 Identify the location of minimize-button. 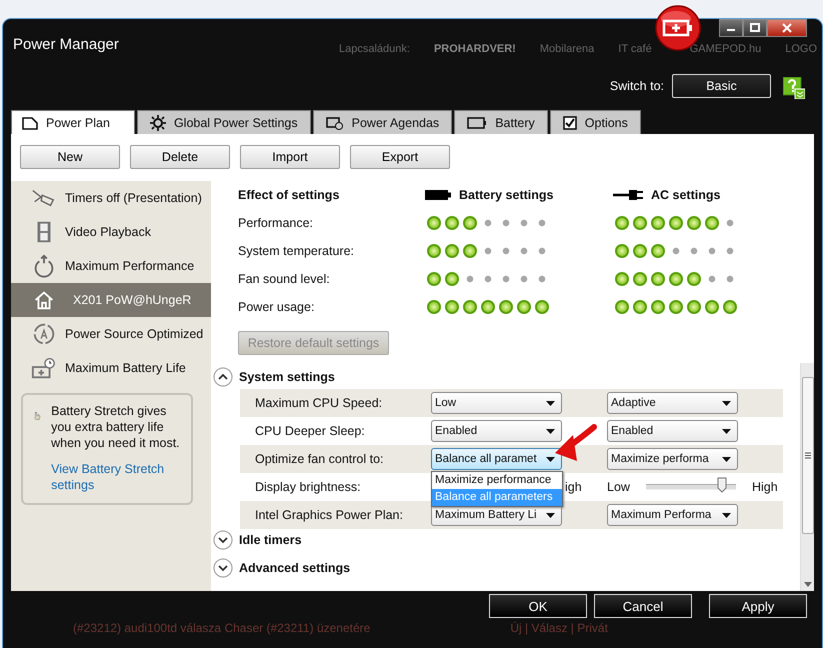
(731, 28).